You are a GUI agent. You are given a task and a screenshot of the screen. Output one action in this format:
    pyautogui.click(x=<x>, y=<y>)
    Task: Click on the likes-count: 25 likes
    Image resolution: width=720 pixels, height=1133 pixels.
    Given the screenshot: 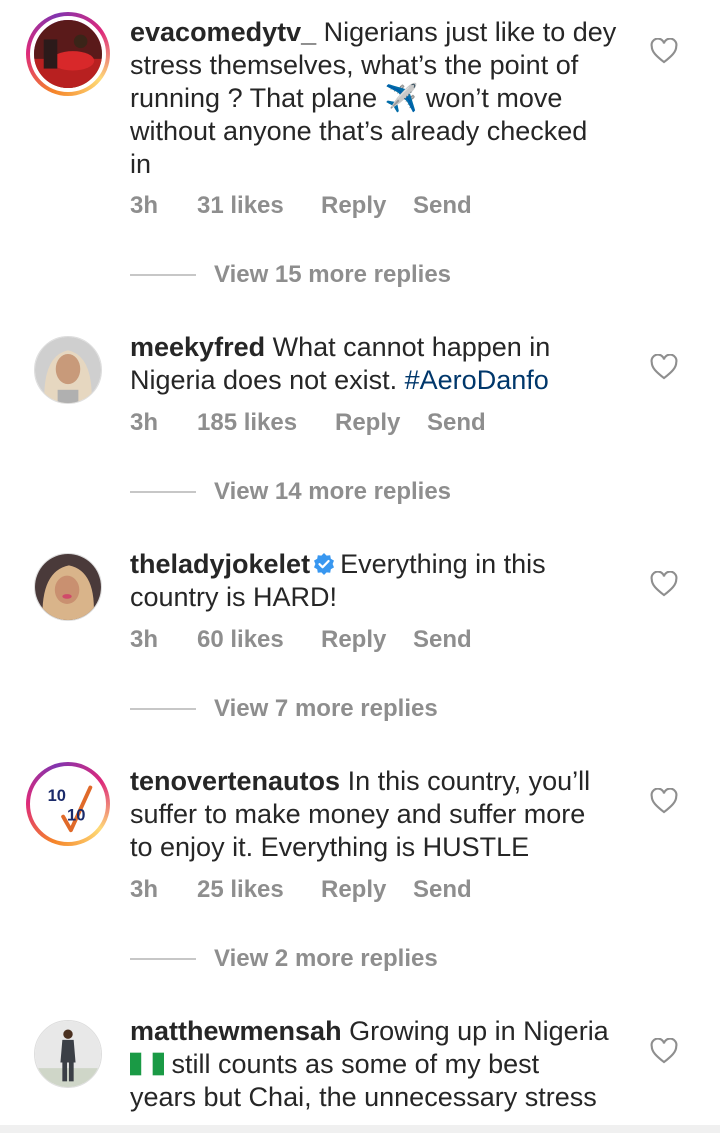 What is the action you would take?
    pyautogui.click(x=259, y=890)
    